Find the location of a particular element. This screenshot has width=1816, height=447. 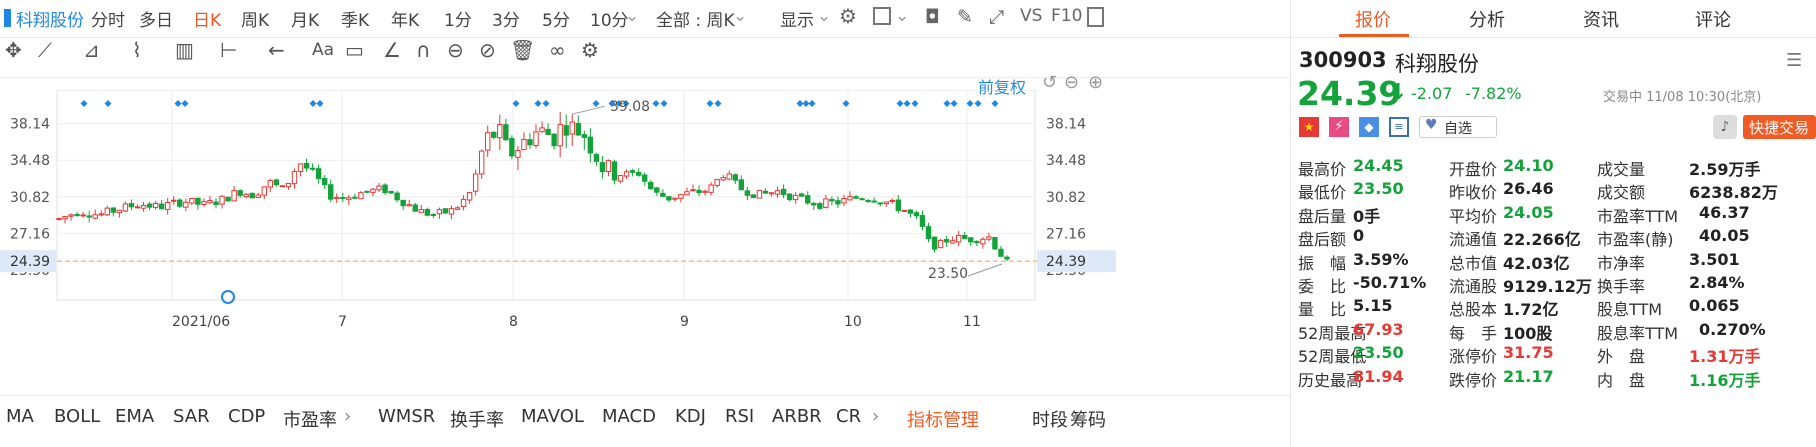

trash-icon: 🗑 is located at coordinates (522, 50).